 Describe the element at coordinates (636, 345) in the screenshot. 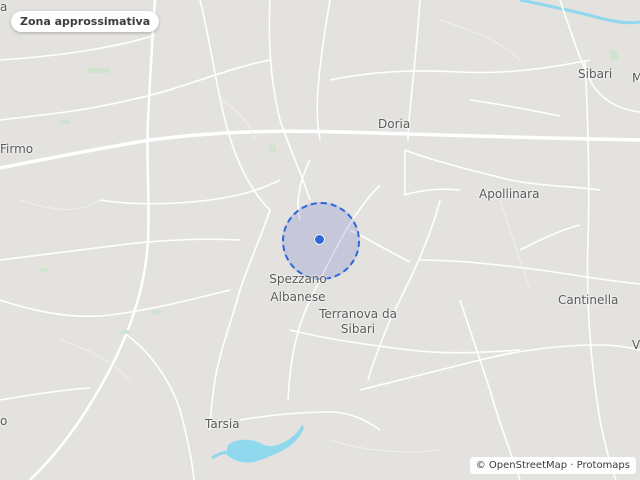

I see `place-label-edge-v: V` at that location.